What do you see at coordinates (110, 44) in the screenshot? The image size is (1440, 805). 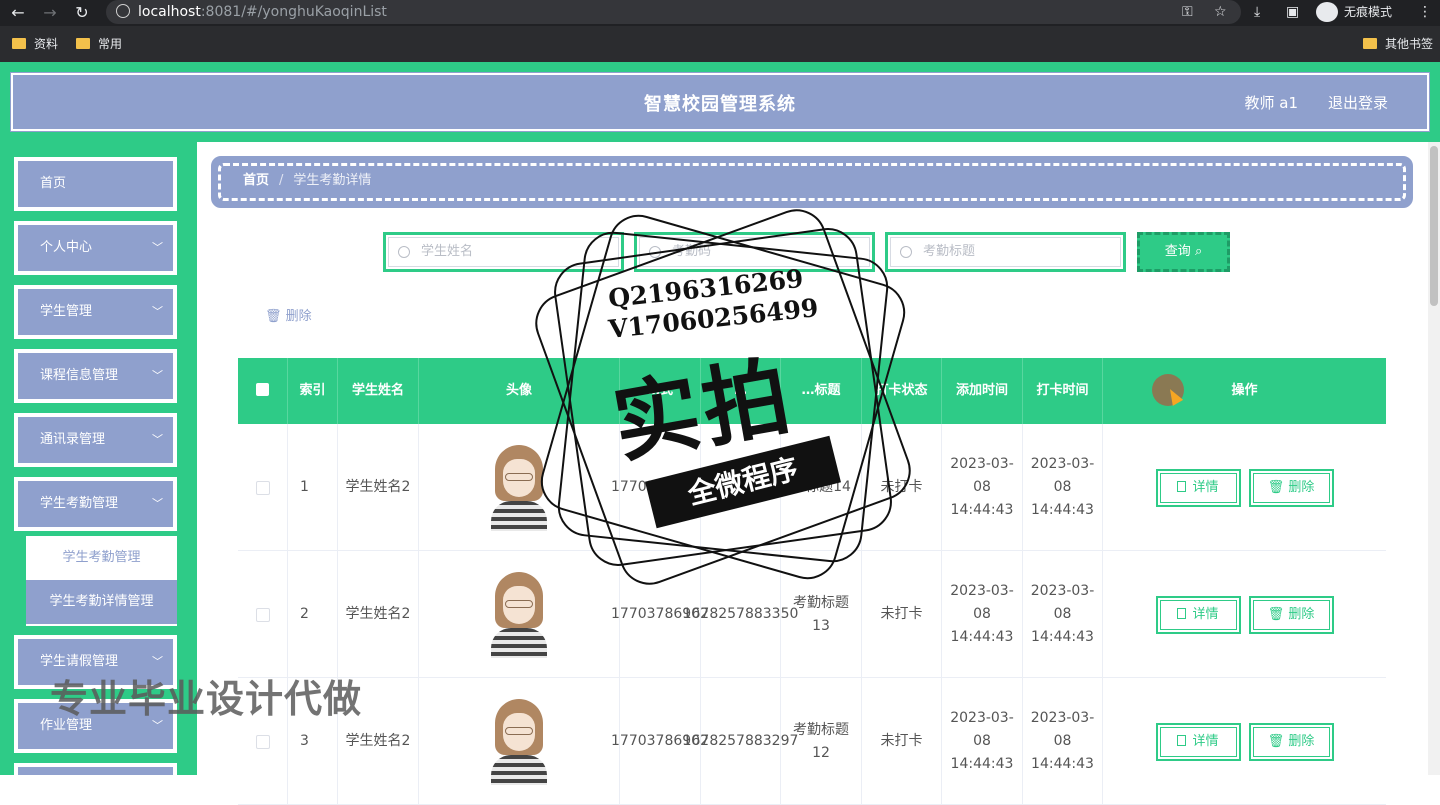 I see `bookmark-label: 常用` at bounding box center [110, 44].